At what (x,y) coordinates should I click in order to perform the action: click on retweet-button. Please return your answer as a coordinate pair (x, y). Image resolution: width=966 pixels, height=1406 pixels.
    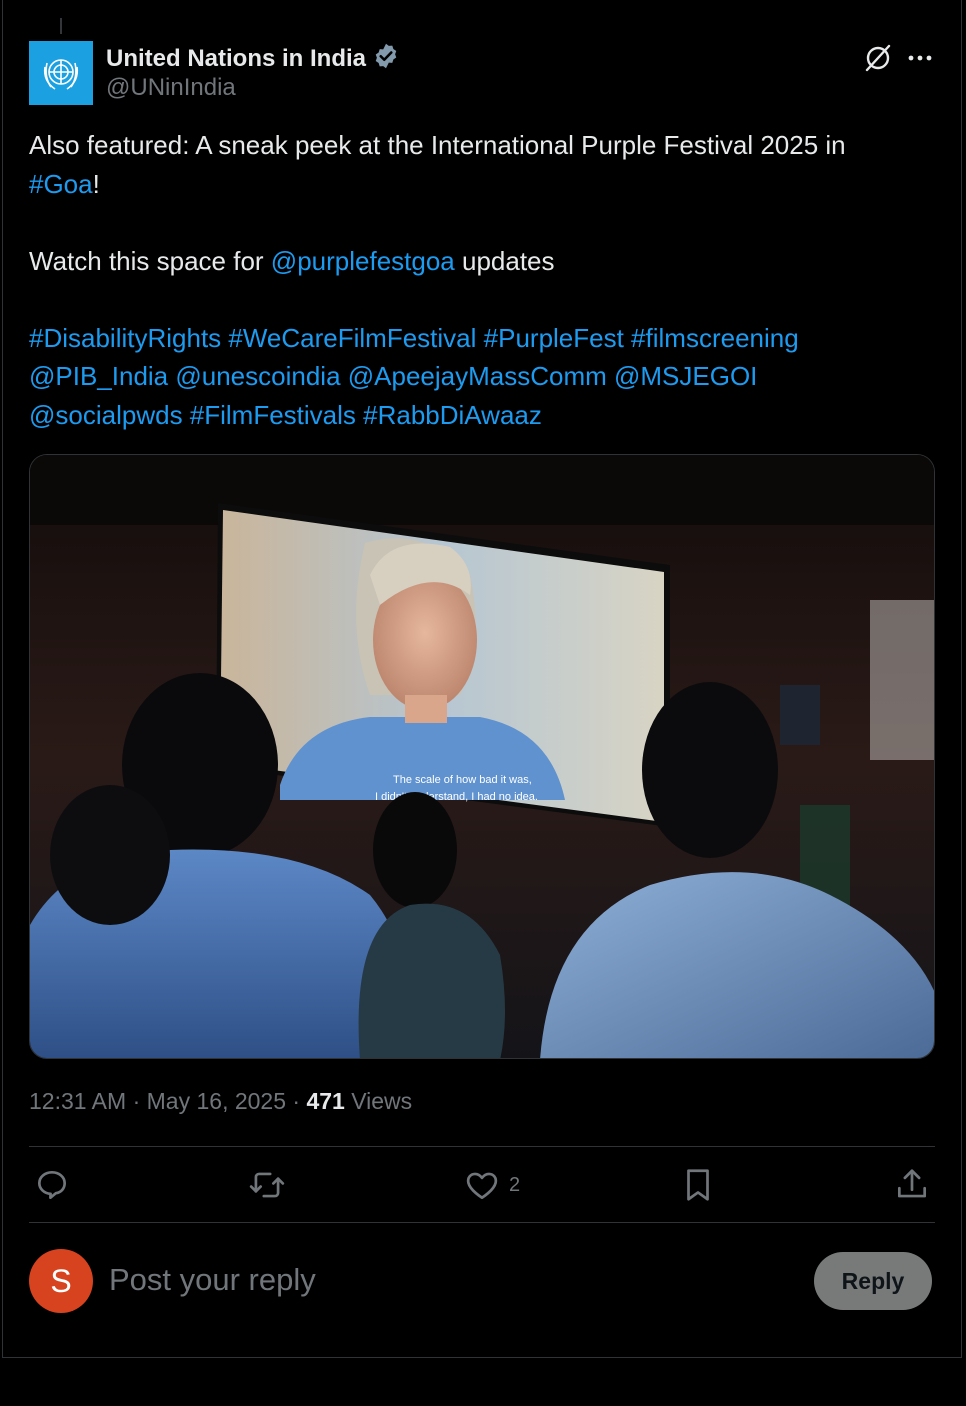
    Looking at the image, I should click on (267, 1185).